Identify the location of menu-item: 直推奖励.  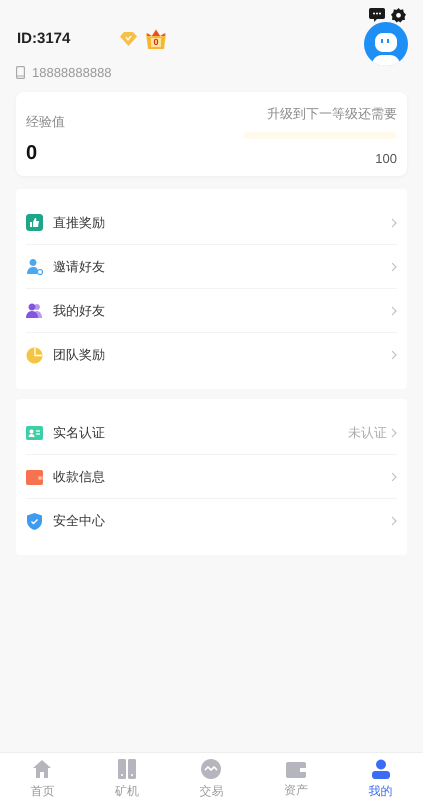
(211, 223).